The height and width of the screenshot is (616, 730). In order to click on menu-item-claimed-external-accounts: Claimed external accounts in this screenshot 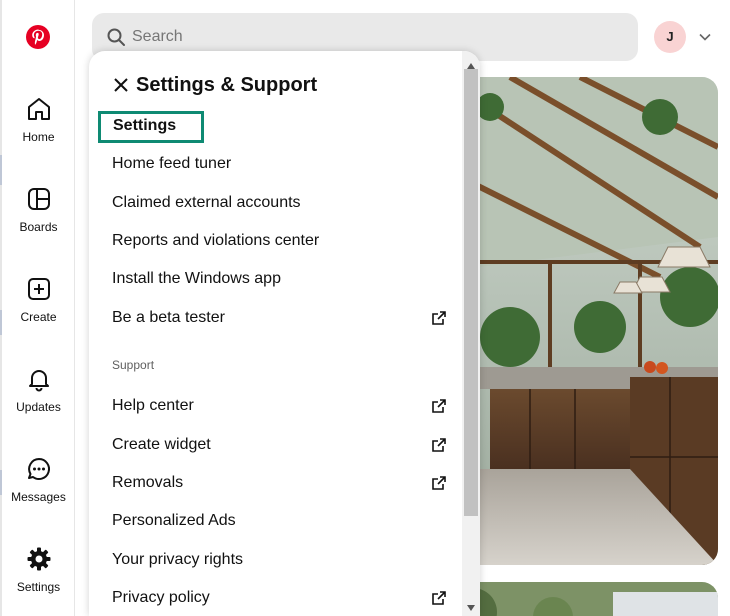, I will do `click(279, 204)`.